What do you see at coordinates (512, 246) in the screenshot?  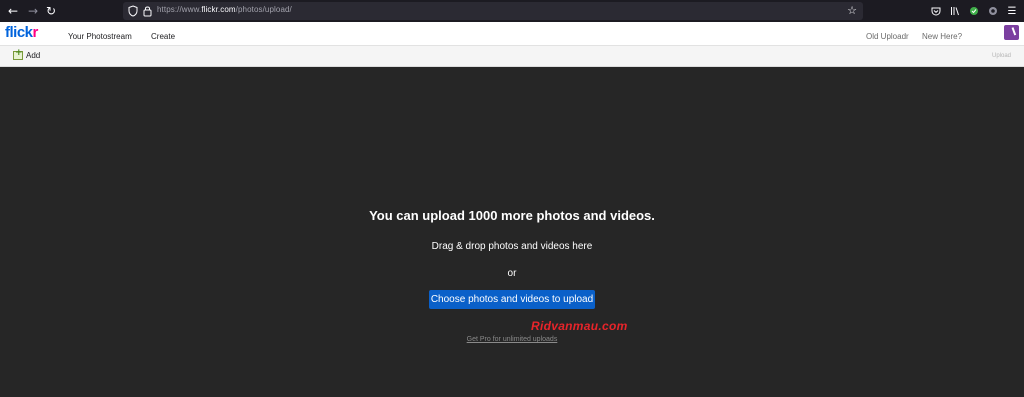 I see `drag-drop-text: Drag & drop photos and videos here` at bounding box center [512, 246].